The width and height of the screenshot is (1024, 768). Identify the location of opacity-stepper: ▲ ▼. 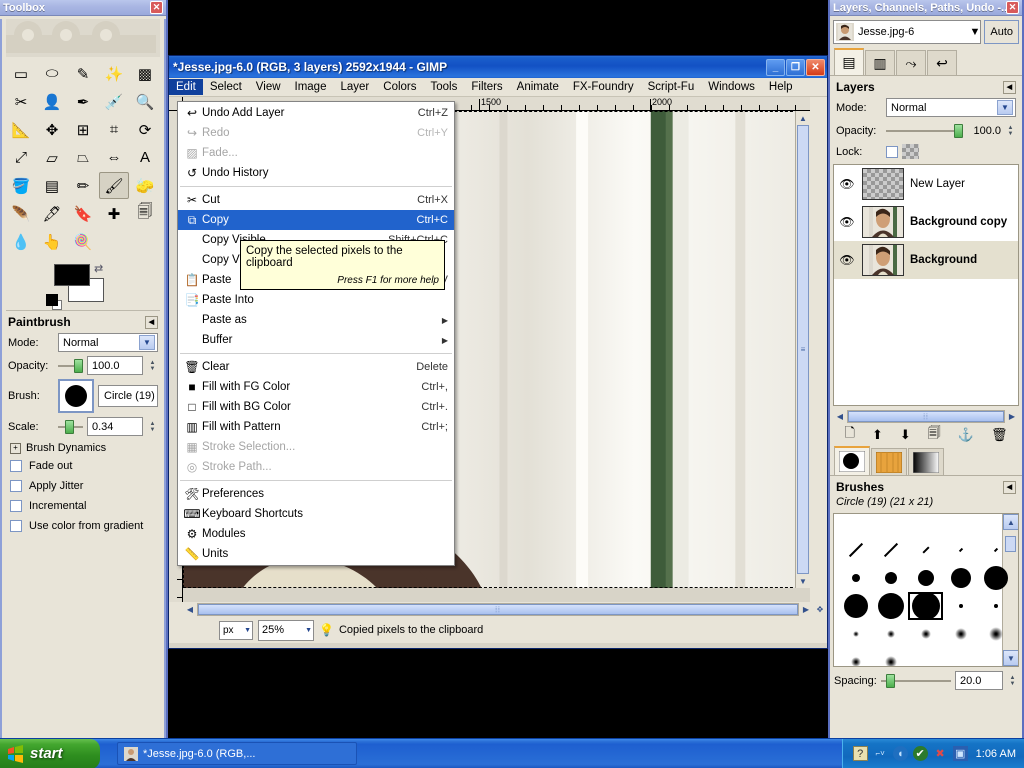
(152, 365).